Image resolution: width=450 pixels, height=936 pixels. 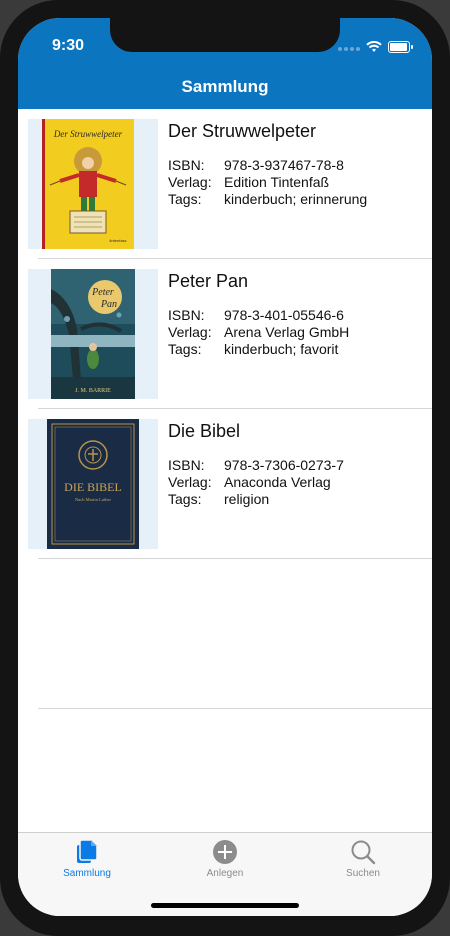 What do you see at coordinates (87, 851) in the screenshot?
I see `documents-icon` at bounding box center [87, 851].